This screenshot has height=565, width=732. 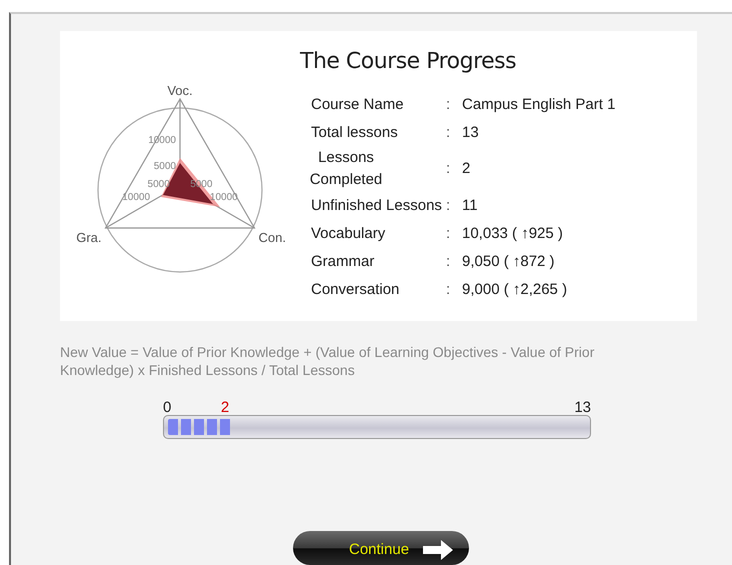 What do you see at coordinates (470, 206) in the screenshot?
I see `detail-value: 11` at bounding box center [470, 206].